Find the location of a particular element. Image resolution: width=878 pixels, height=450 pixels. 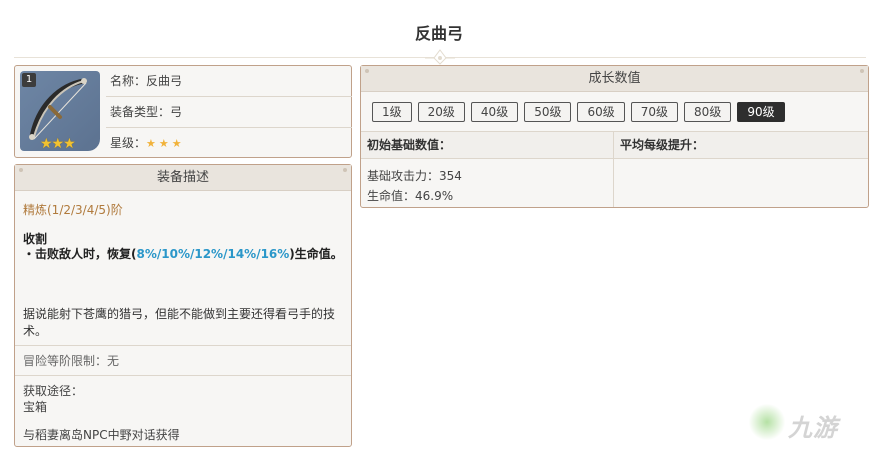

passive-values: 8%/10%/12%/14%/16% is located at coordinates (213, 254).